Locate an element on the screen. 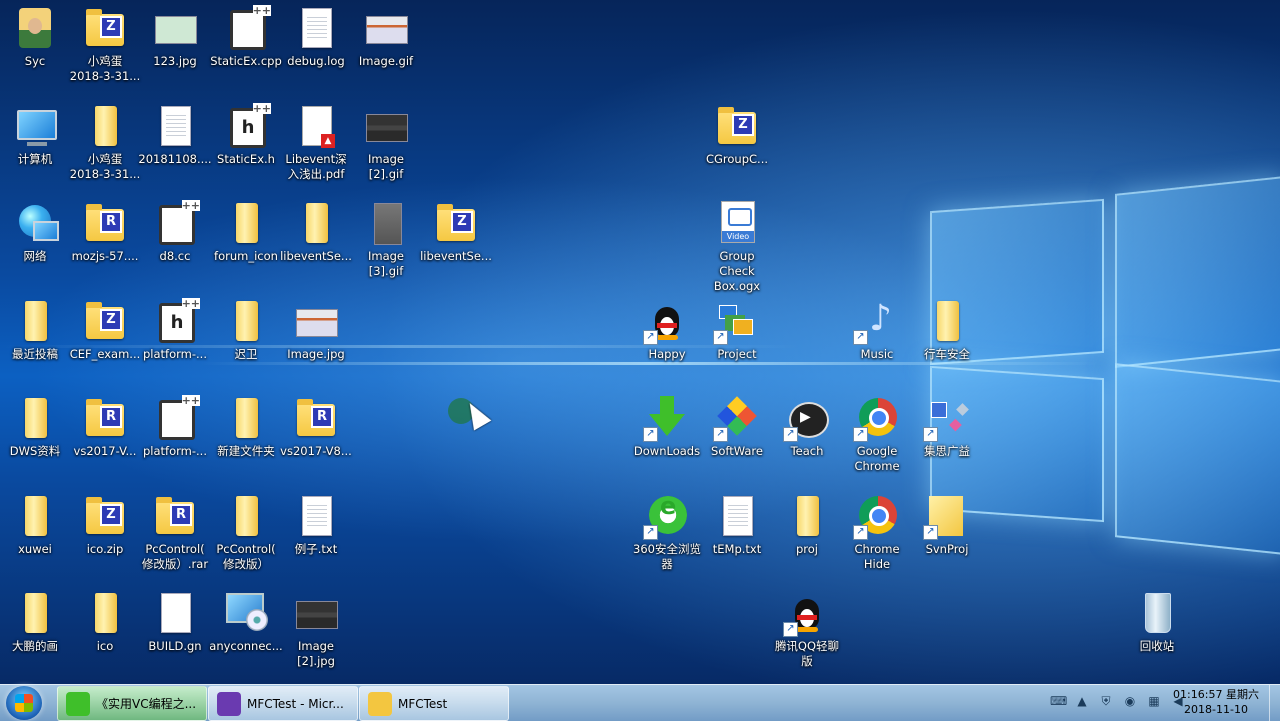 The height and width of the screenshot is (721, 1280). show-desktop-button is located at coordinates (1274, 703).